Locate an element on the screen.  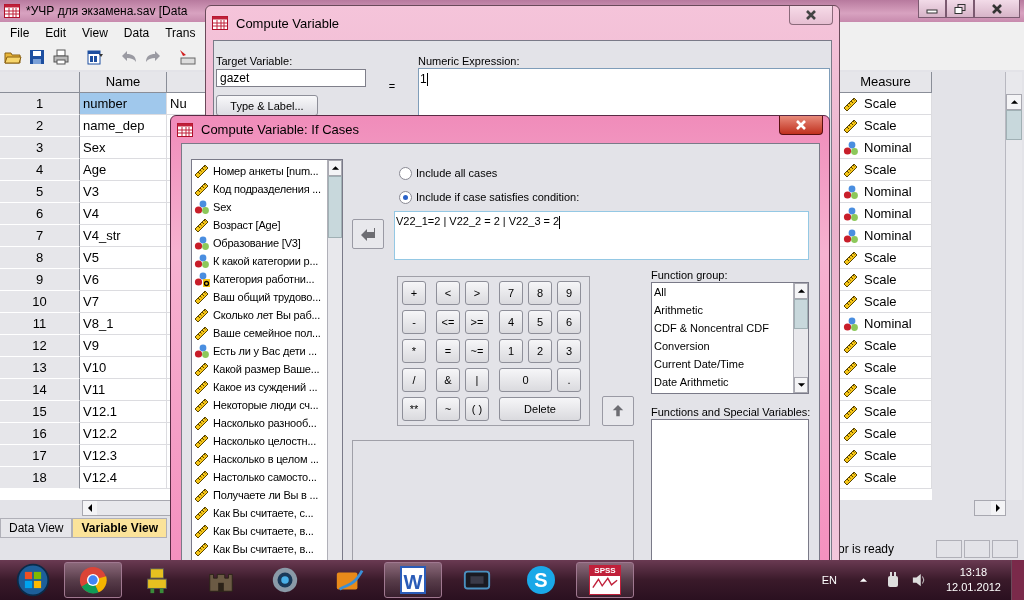
row-number: 13 is located at coordinates (40, 368).